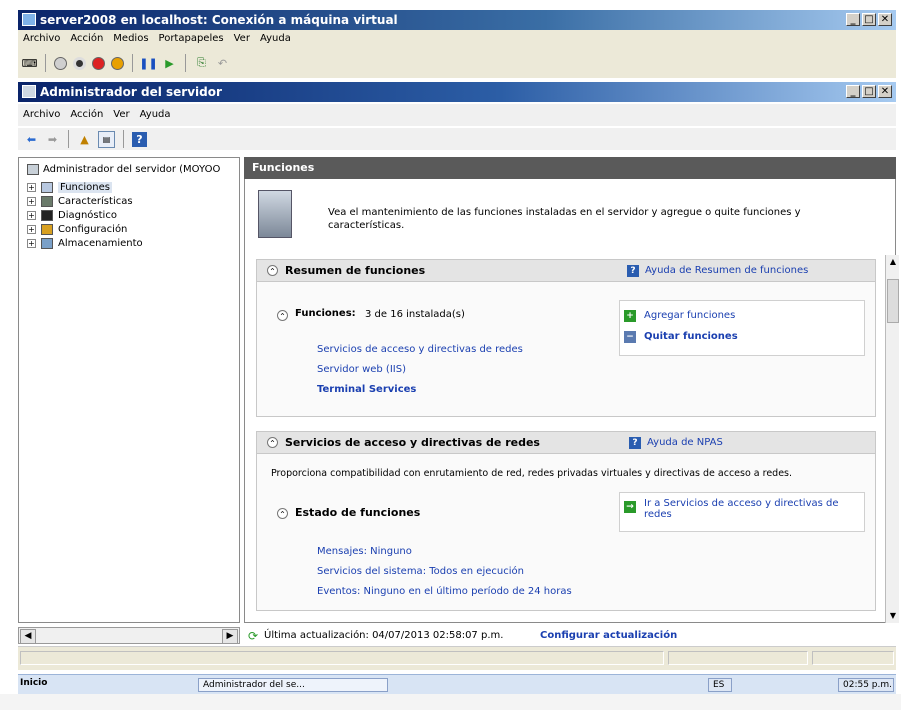  Describe the element at coordinates (155, 115) in the screenshot. I see `sm-menu-ayuda: Ayuda` at that location.